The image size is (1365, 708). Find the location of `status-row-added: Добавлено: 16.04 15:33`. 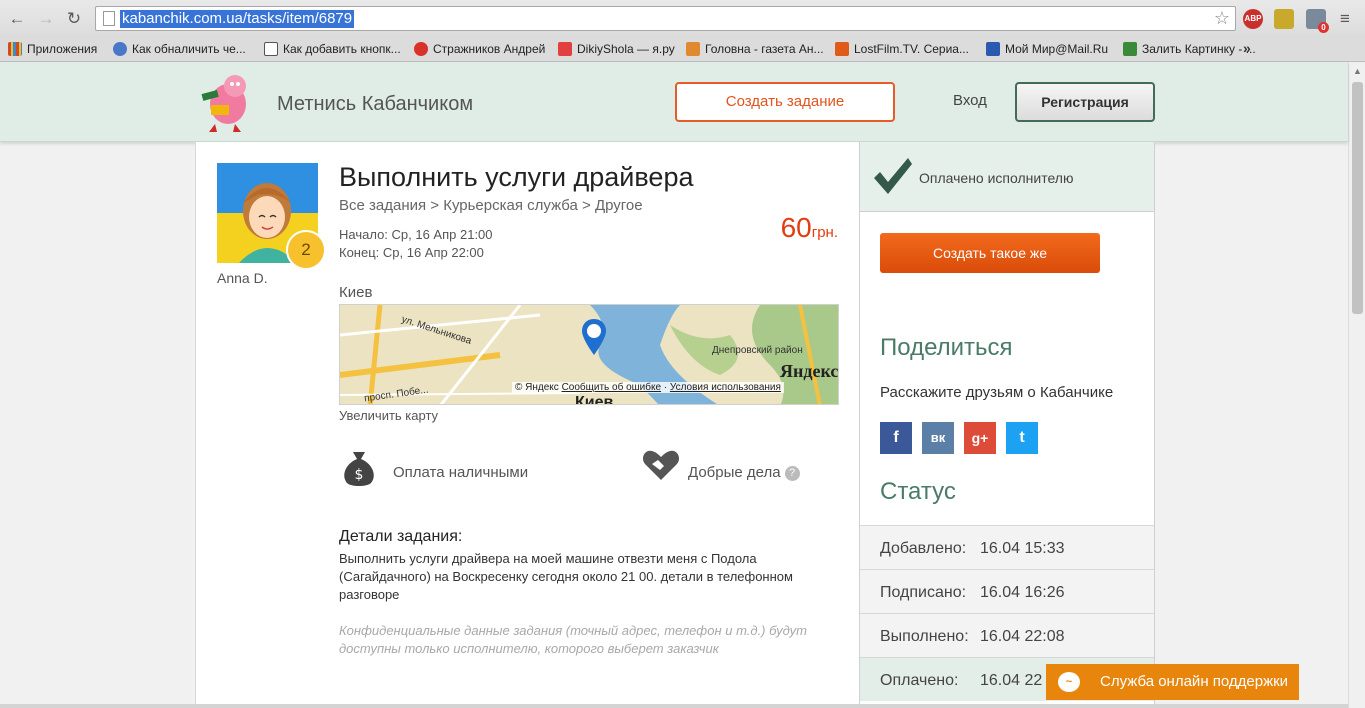

status-row-added: Добавлено: 16.04 15:33 is located at coordinates (1007, 547).